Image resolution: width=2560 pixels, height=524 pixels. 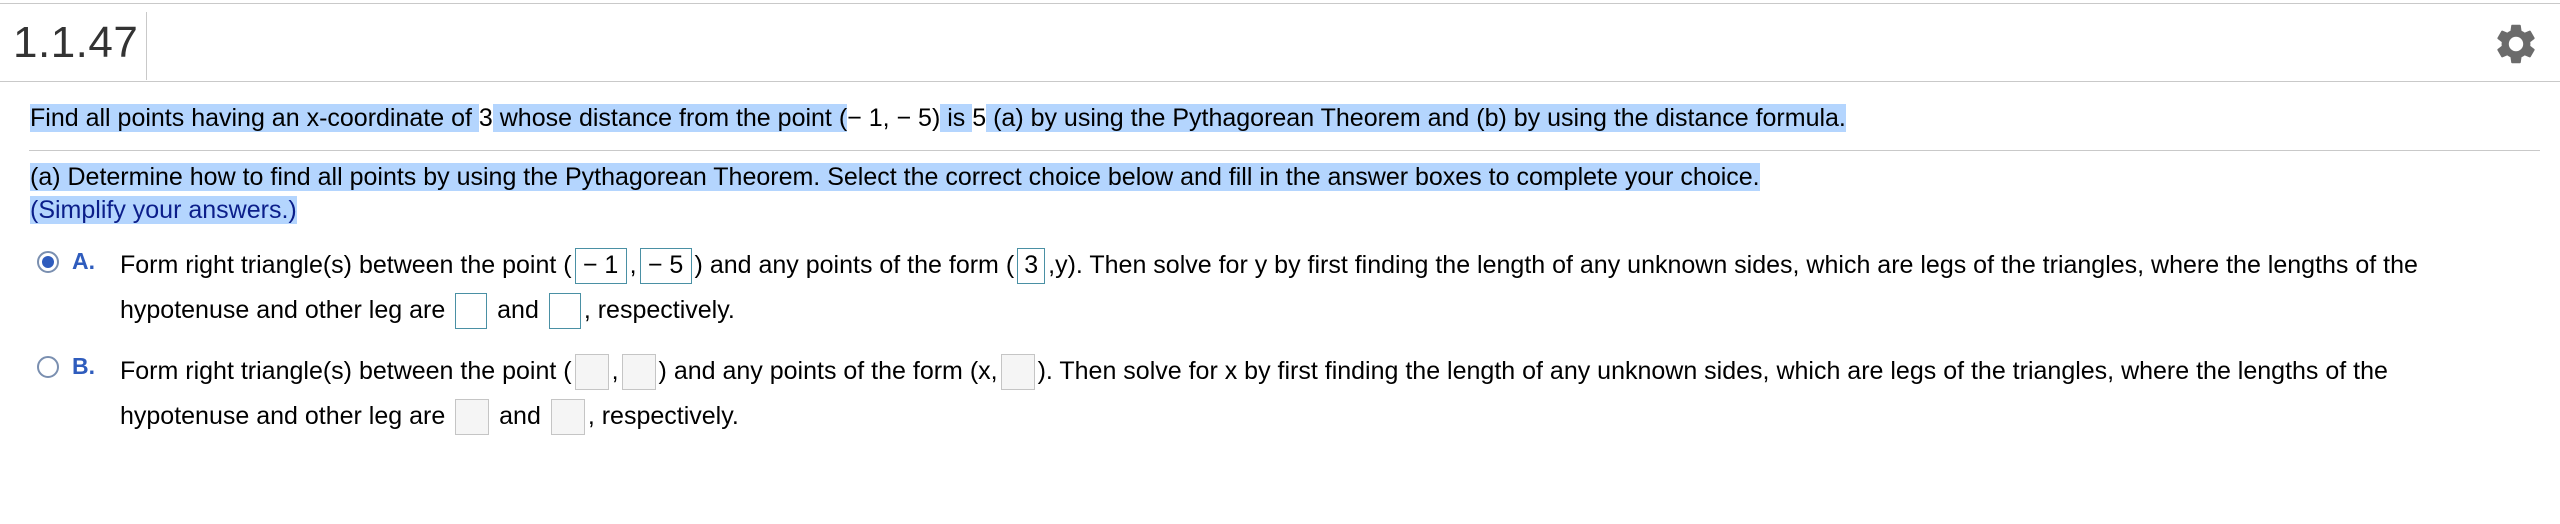 I want to click on question-header: 1.1.47, so click(x=1280, y=43).